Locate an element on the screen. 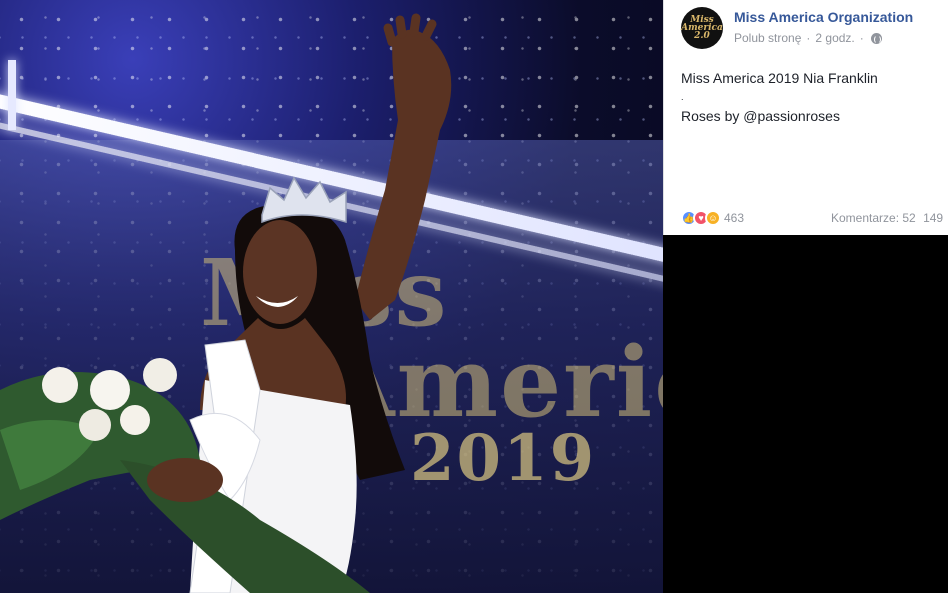 This screenshot has width=948, height=593. shares-count: 149 is located at coordinates (933, 218).